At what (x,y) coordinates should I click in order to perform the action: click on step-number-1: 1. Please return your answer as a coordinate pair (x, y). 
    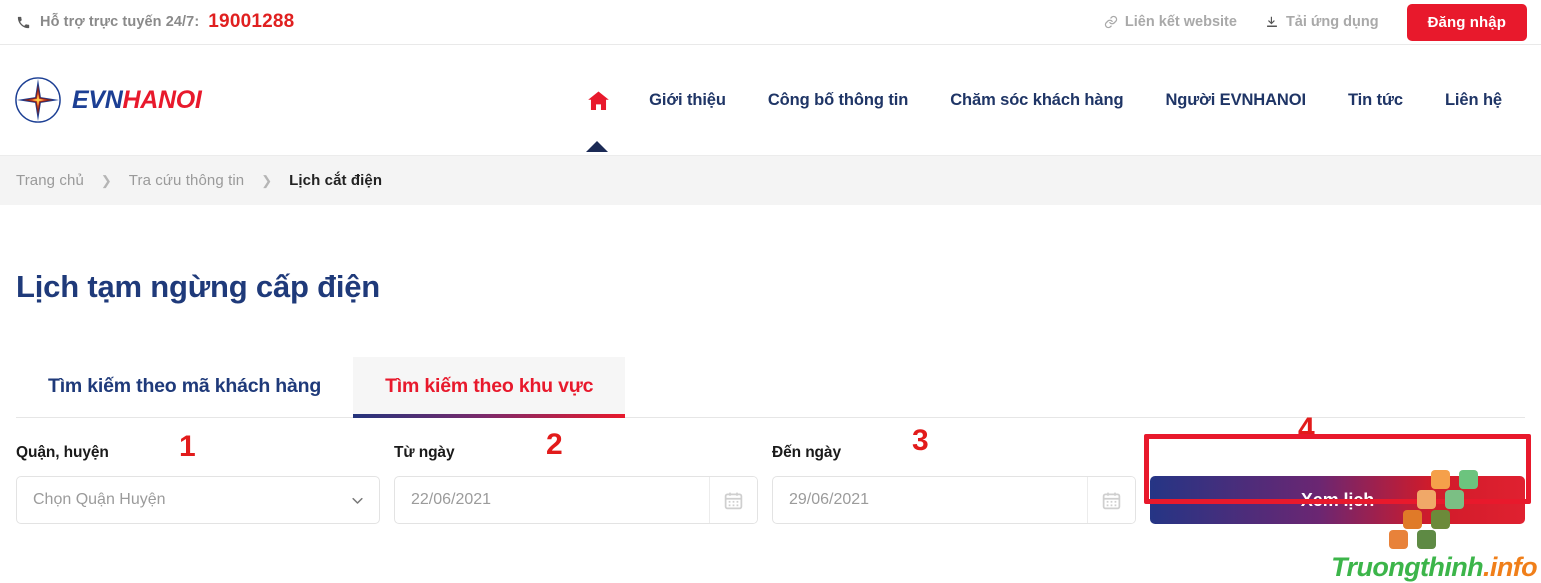
    Looking at the image, I should click on (187, 446).